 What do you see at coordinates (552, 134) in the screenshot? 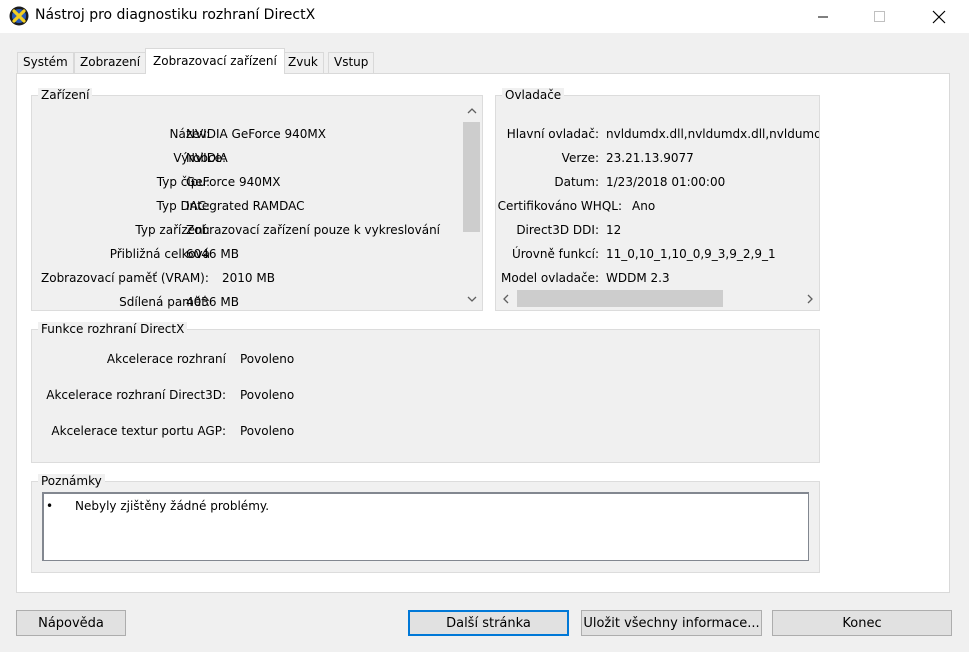
I see `main-driver-label: Hlavní ovladač:` at bounding box center [552, 134].